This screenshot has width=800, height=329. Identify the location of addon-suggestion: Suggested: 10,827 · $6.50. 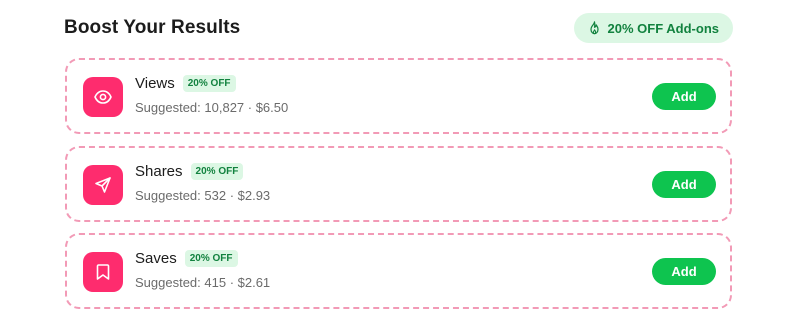
(212, 107).